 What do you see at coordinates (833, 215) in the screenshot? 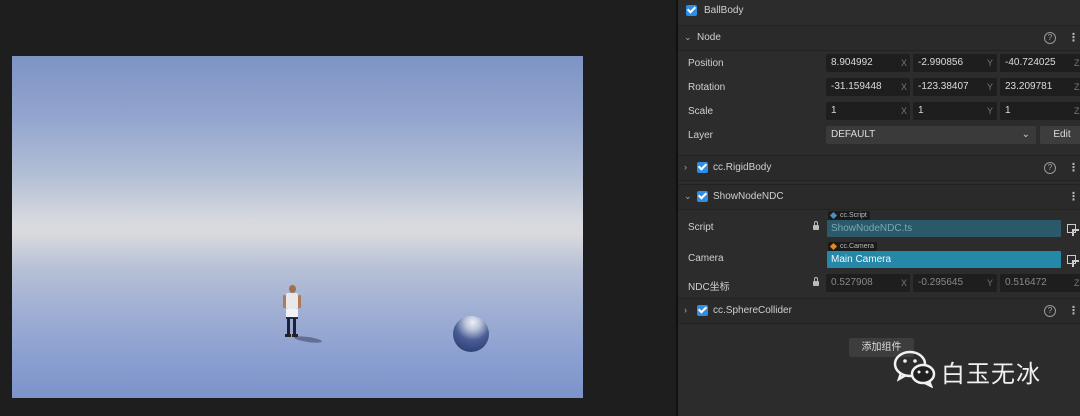
I see `script-asset-icon` at bounding box center [833, 215].